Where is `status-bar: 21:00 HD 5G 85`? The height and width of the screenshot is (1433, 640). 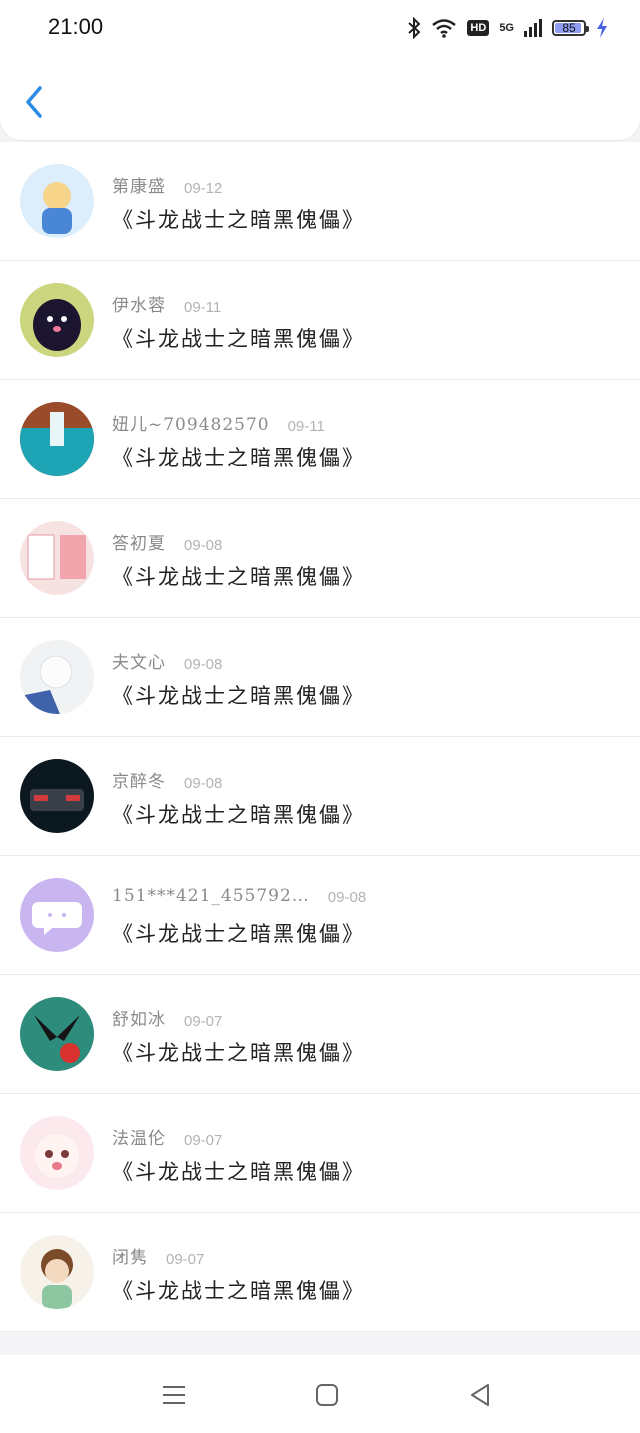
status-bar: 21:00 HD 5G 85 is located at coordinates (320, 28).